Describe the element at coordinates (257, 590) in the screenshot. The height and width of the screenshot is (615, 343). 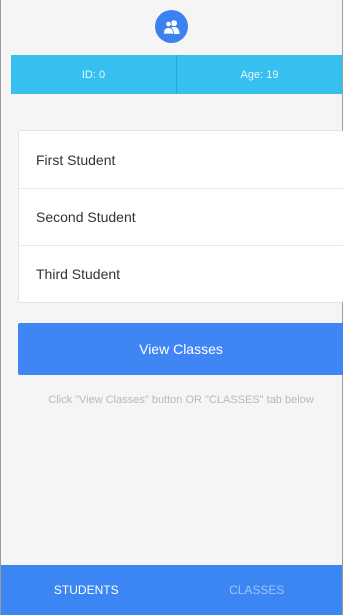
I see `tab-classes: CLASSES` at that location.